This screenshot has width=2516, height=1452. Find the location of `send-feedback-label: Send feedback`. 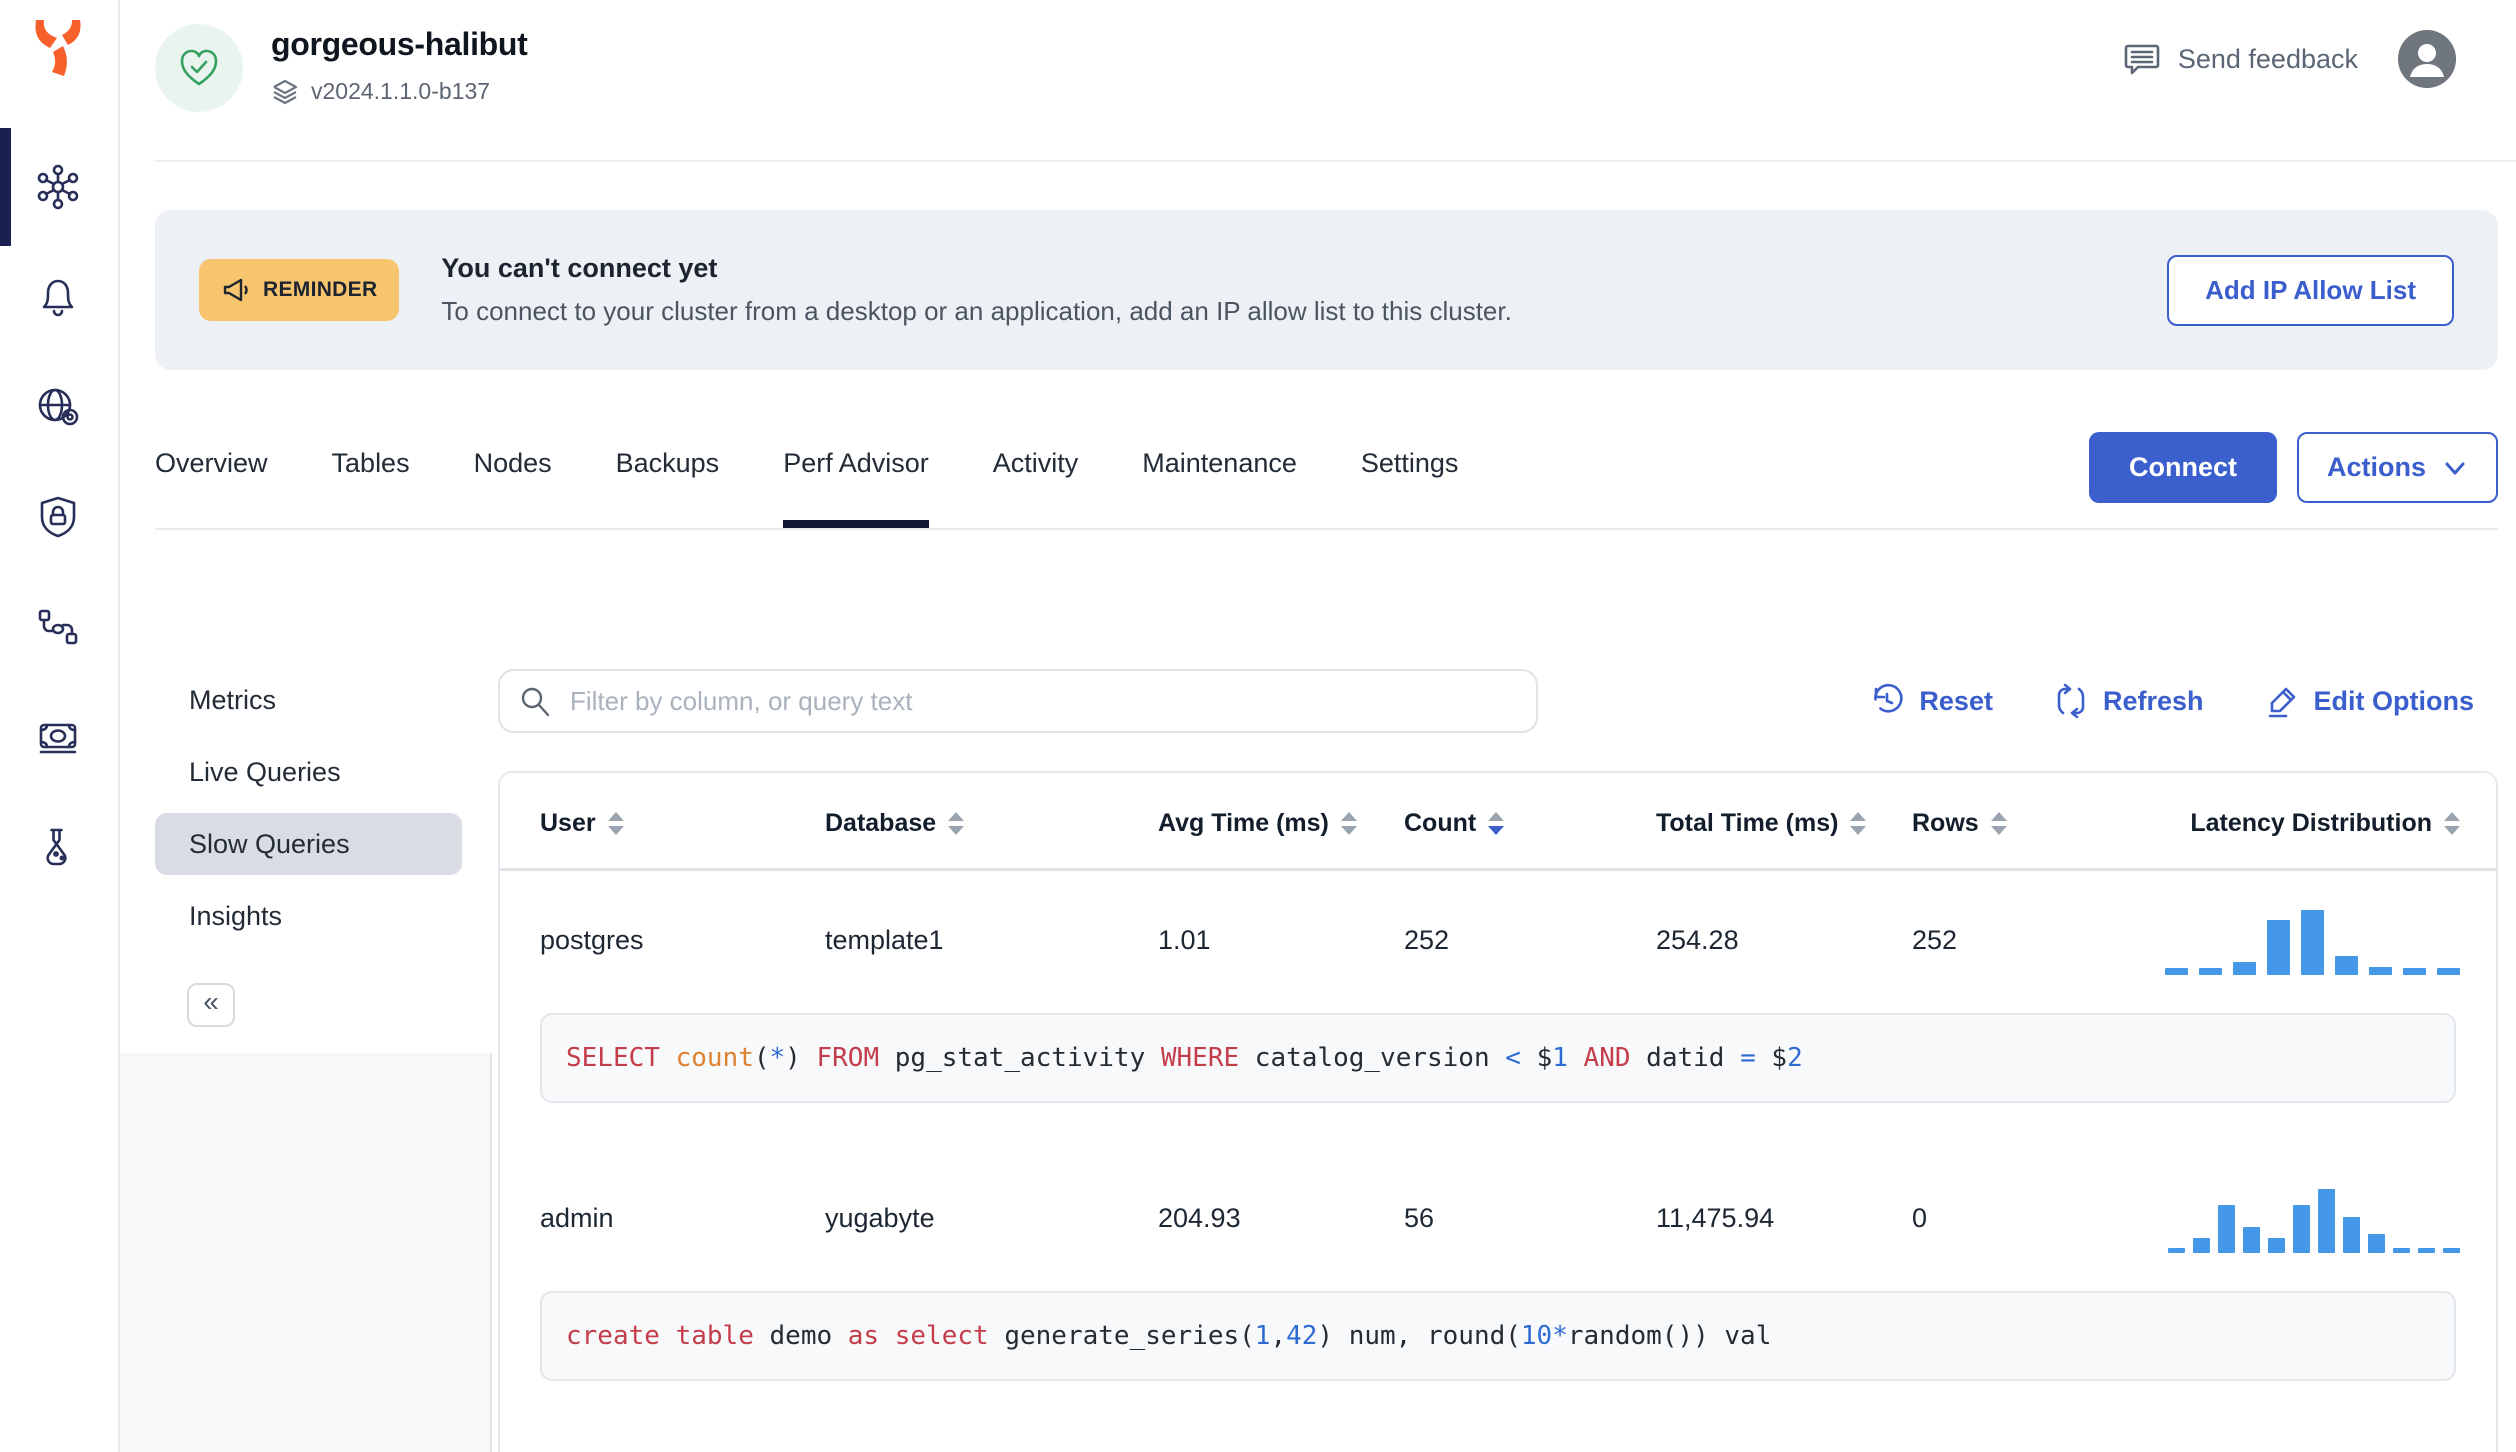

send-feedback-label: Send feedback is located at coordinates (2267, 58).